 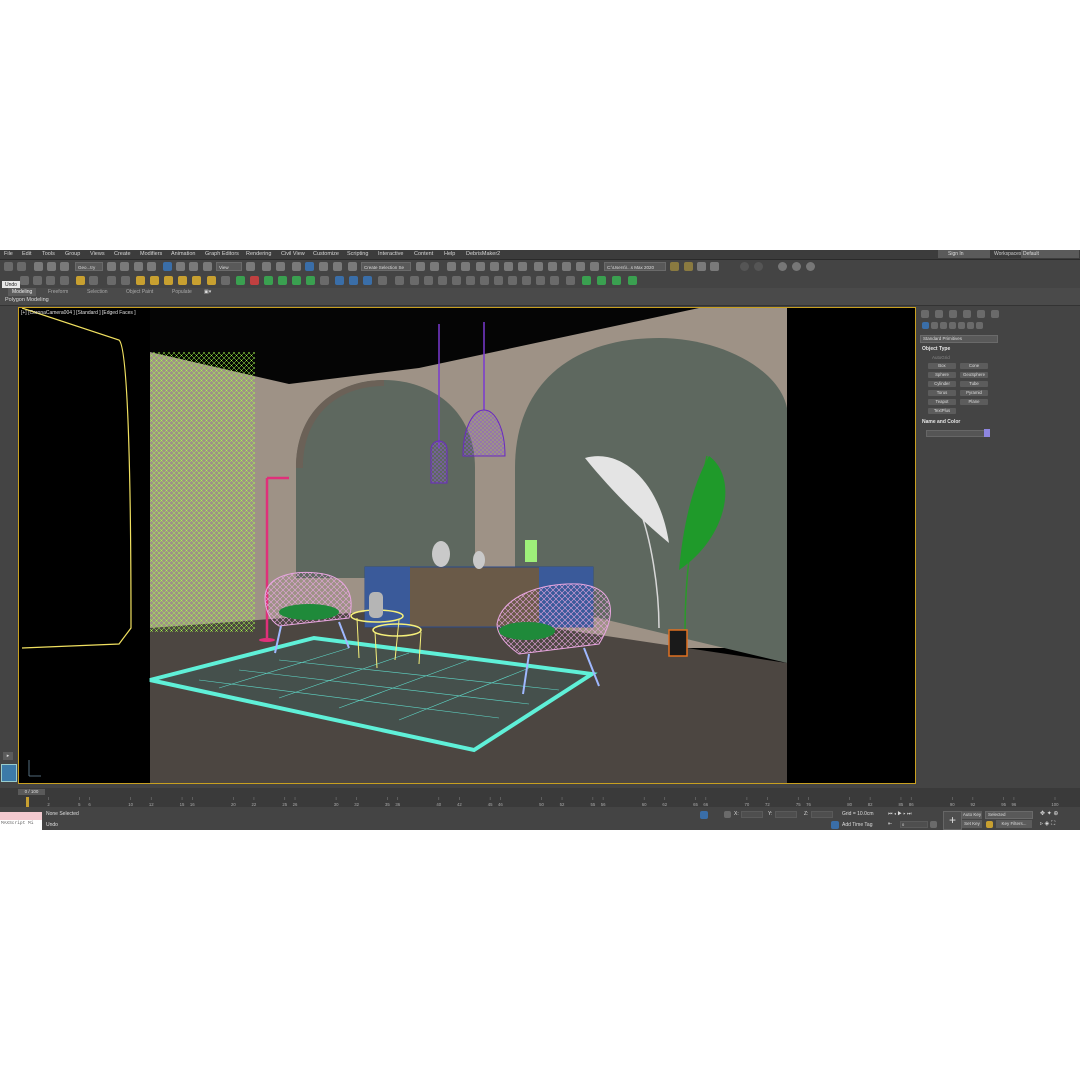 I want to click on workspace-dropdown: Default, so click(x=1050, y=254).